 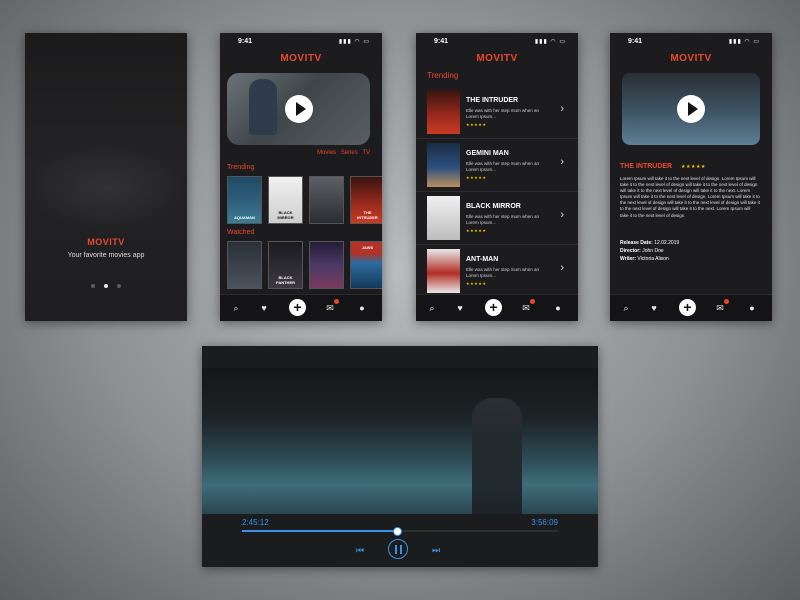 What do you see at coordinates (326, 200) in the screenshot?
I see `trending-poster` at bounding box center [326, 200].